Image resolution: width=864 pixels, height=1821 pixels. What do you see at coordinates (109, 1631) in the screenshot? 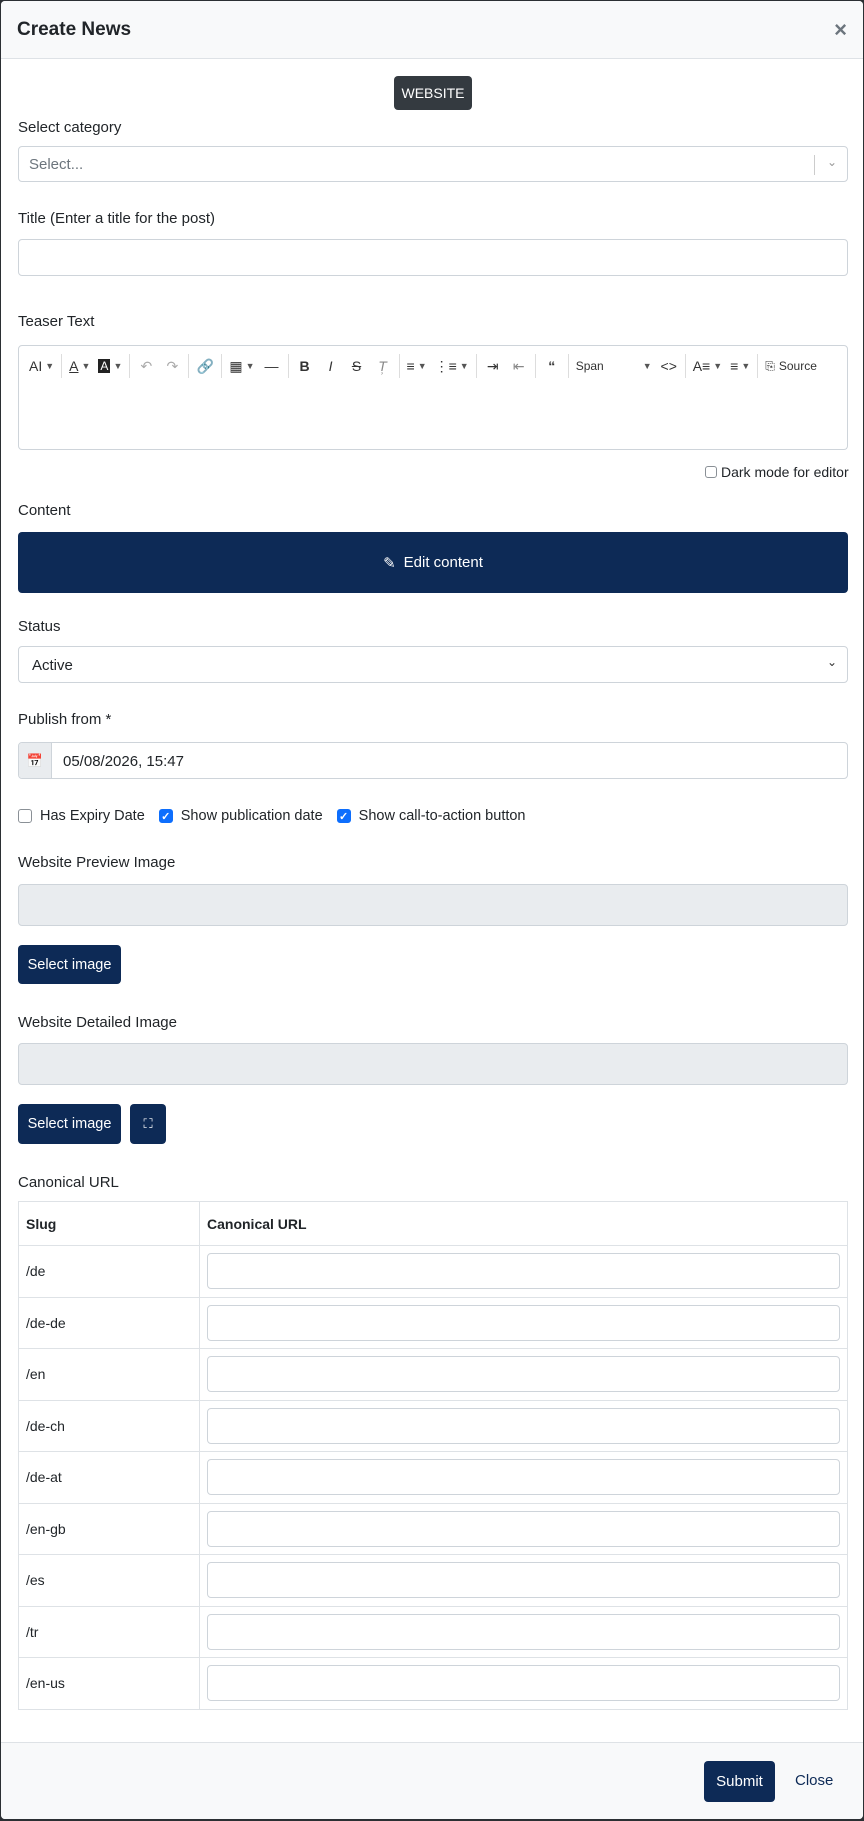
I see `slug-cell: /tr` at bounding box center [109, 1631].